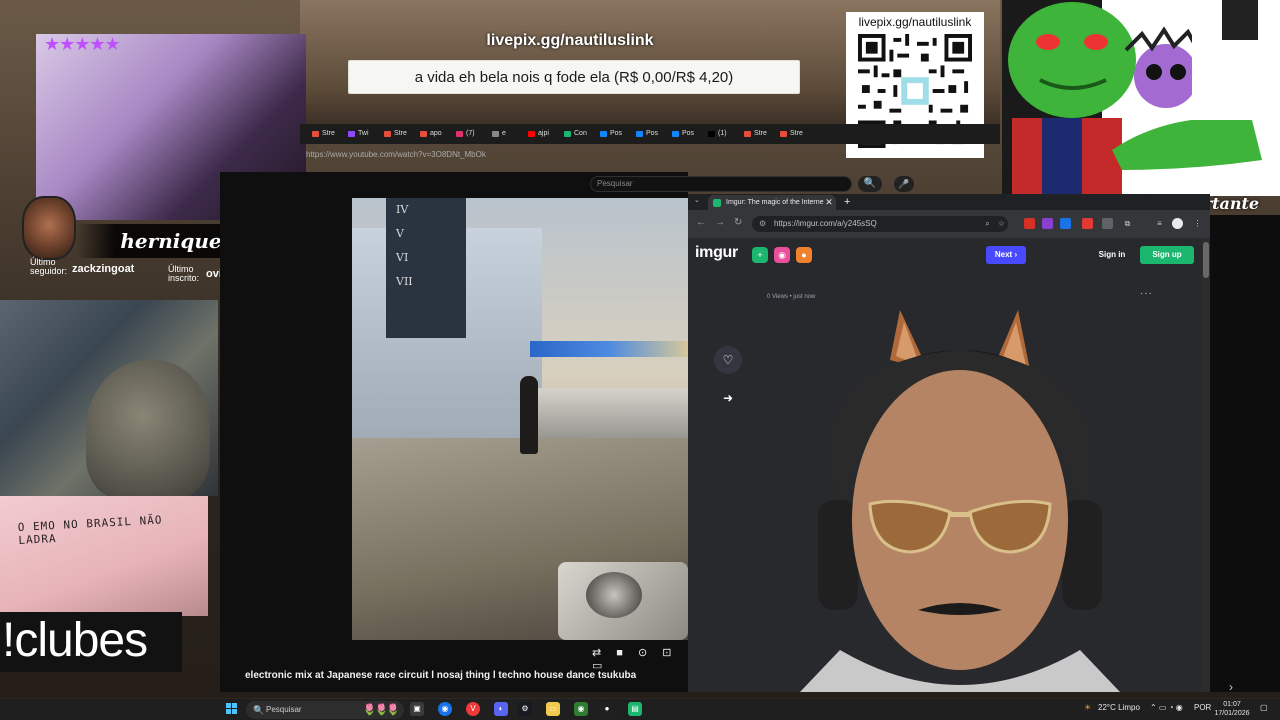 The image size is (1280, 720). Describe the element at coordinates (464, 134) in the screenshot. I see `left-browser-tab: (7)` at that location.